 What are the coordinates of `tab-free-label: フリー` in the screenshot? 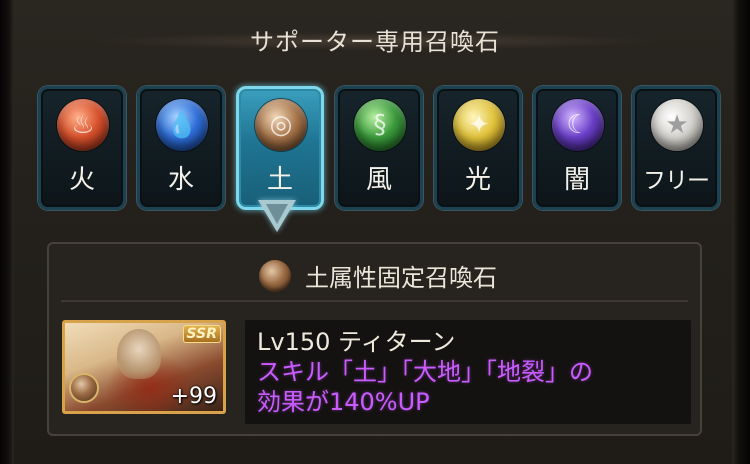 It's located at (676, 181).